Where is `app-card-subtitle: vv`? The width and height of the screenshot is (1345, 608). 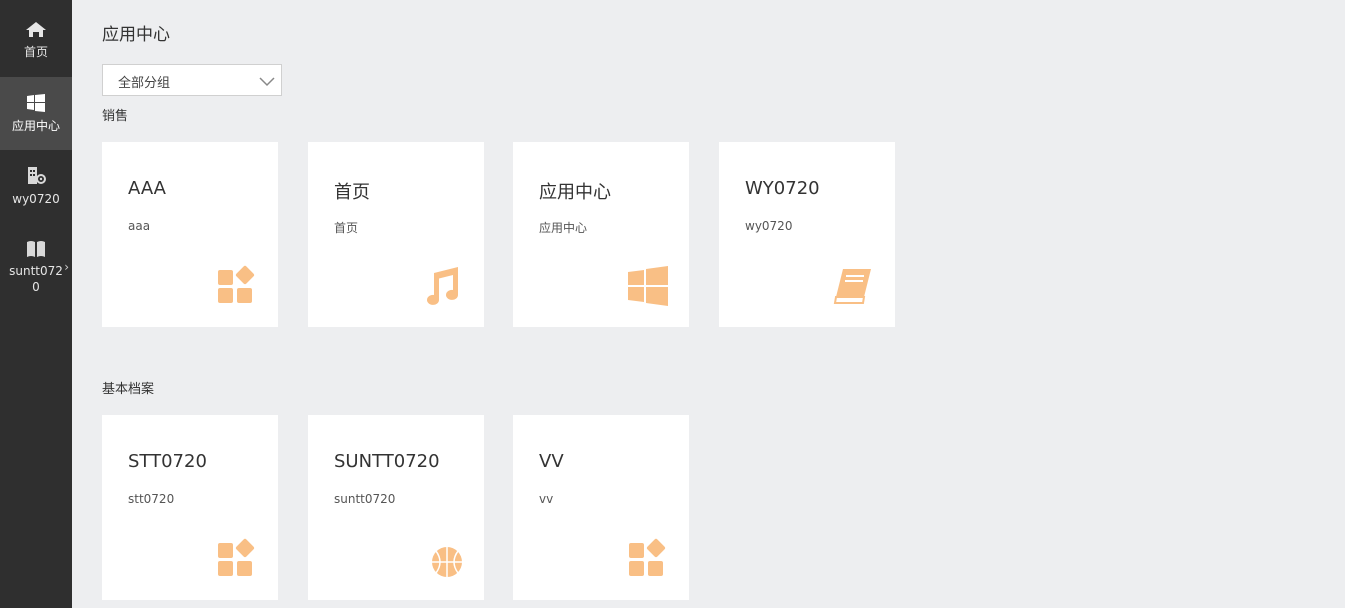
app-card-subtitle: vv is located at coordinates (546, 499).